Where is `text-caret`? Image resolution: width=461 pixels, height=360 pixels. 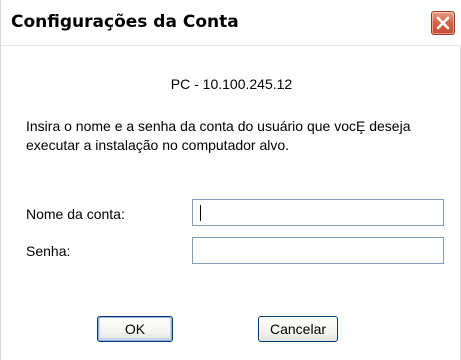 text-caret is located at coordinates (200, 213).